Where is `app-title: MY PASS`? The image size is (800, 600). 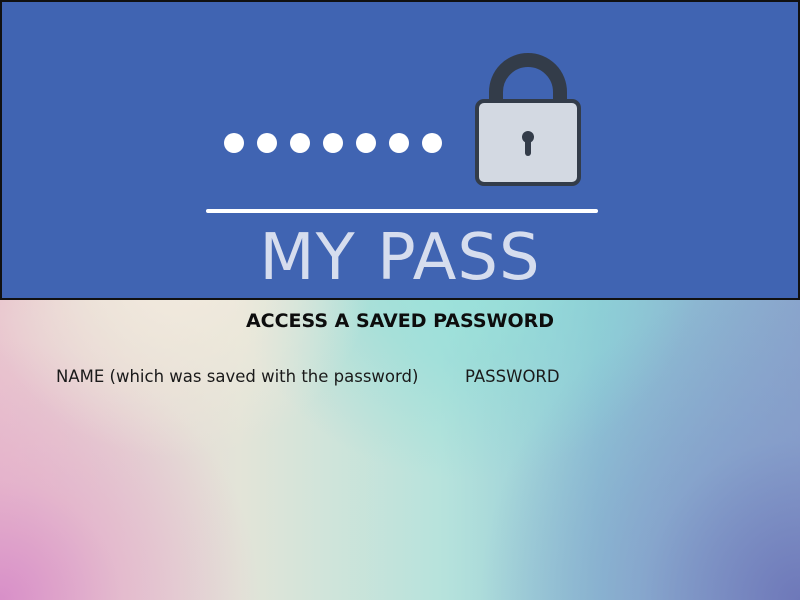 app-title: MY PASS is located at coordinates (400, 258).